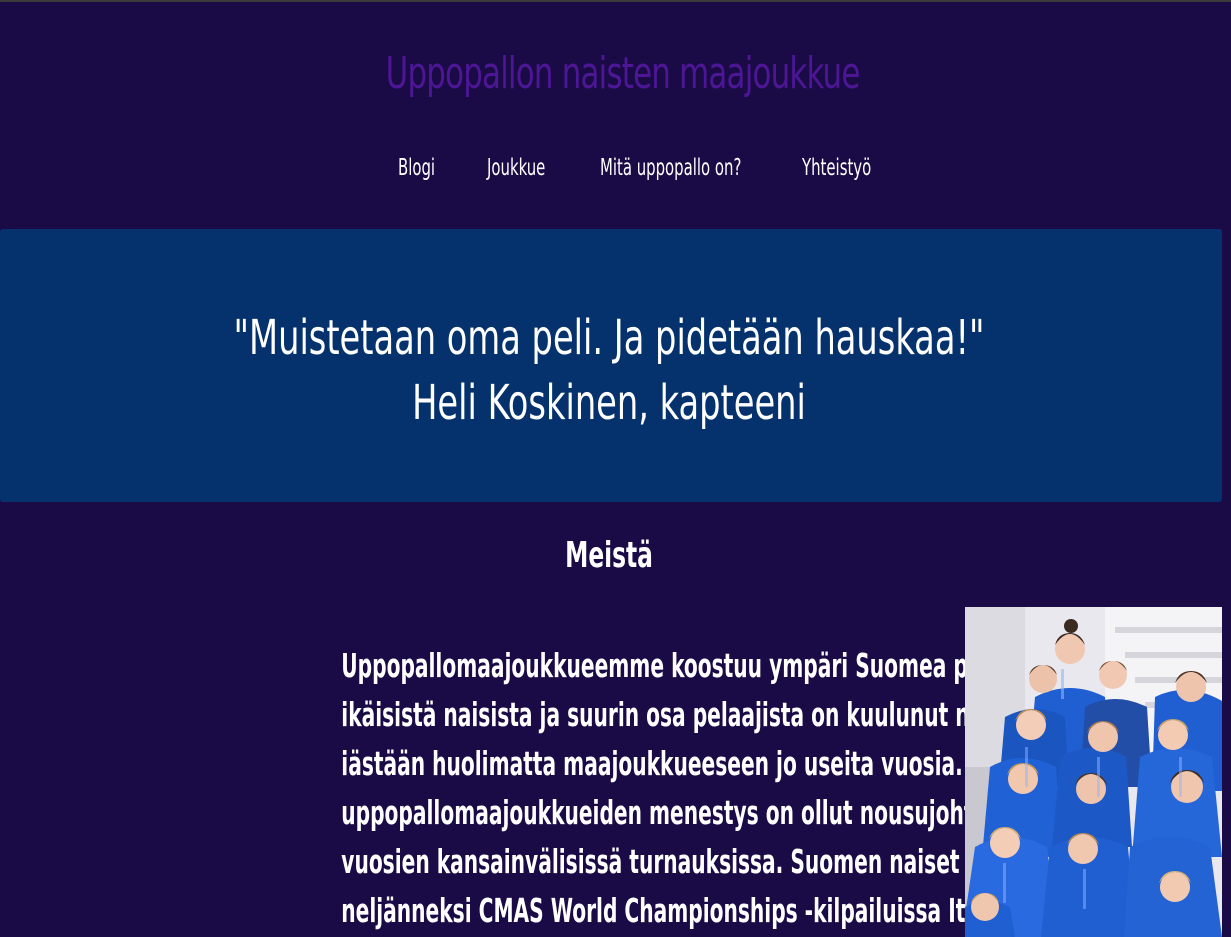 The image size is (1231, 937). What do you see at coordinates (609, 403) in the screenshot?
I see `quote-attribution: Heli Koskinen, kapteeni` at bounding box center [609, 403].